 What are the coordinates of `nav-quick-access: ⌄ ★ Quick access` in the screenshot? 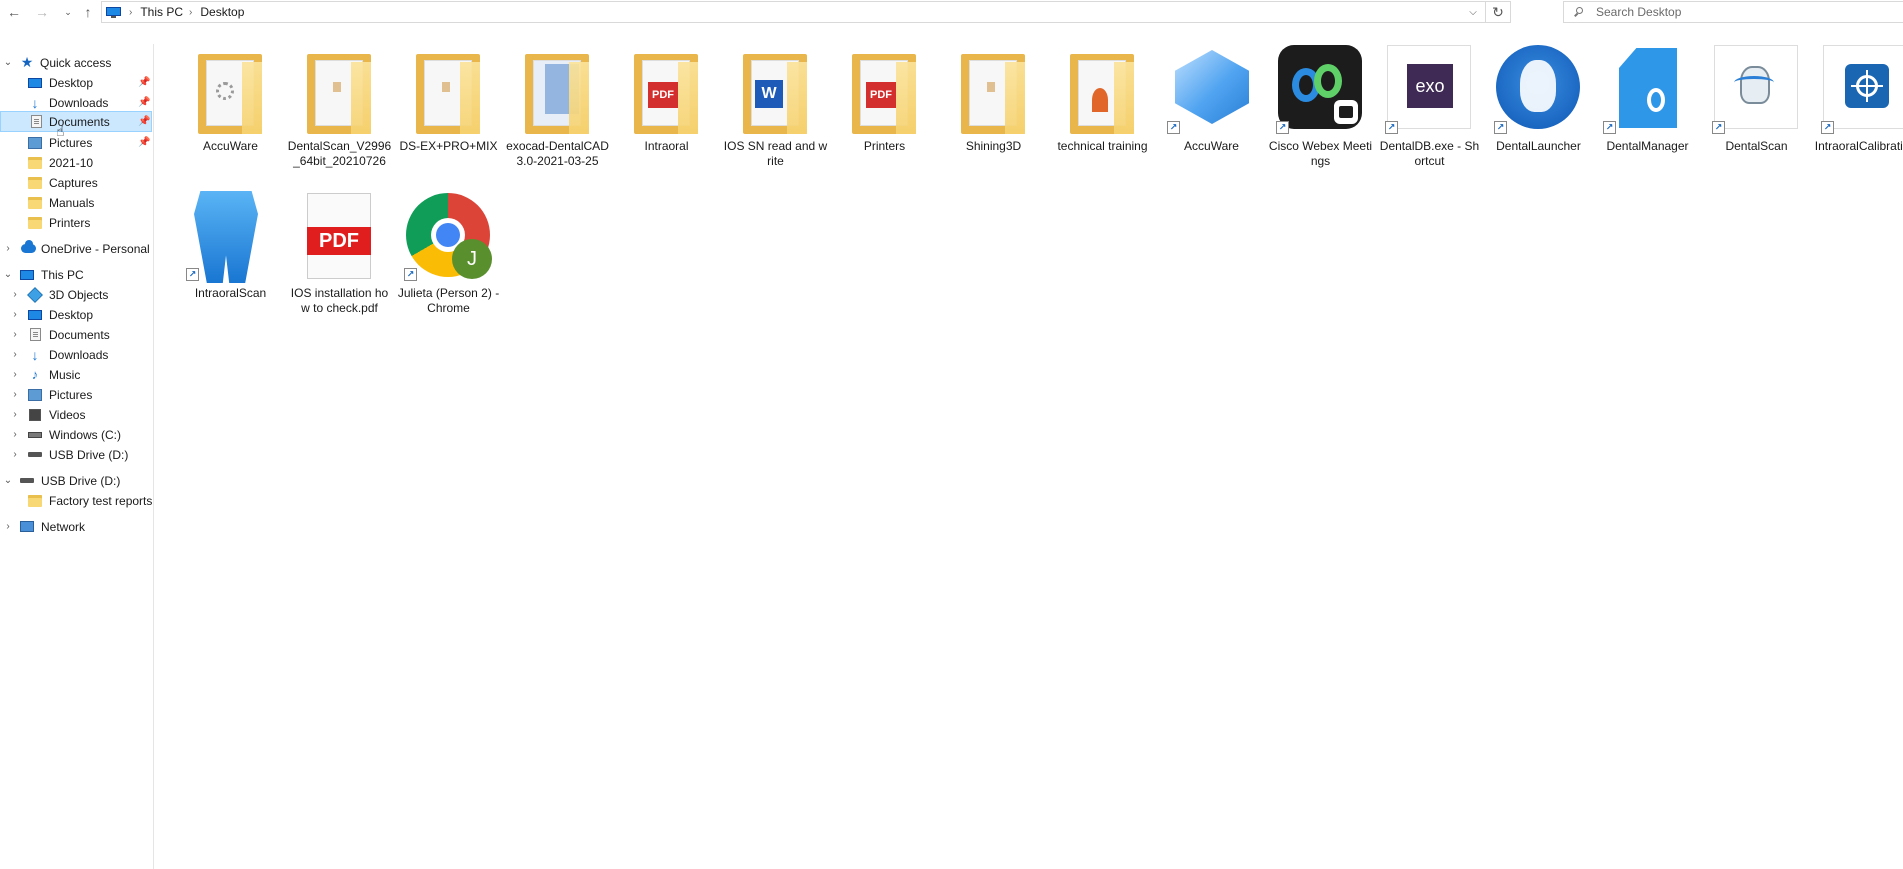 It's located at (76, 62).